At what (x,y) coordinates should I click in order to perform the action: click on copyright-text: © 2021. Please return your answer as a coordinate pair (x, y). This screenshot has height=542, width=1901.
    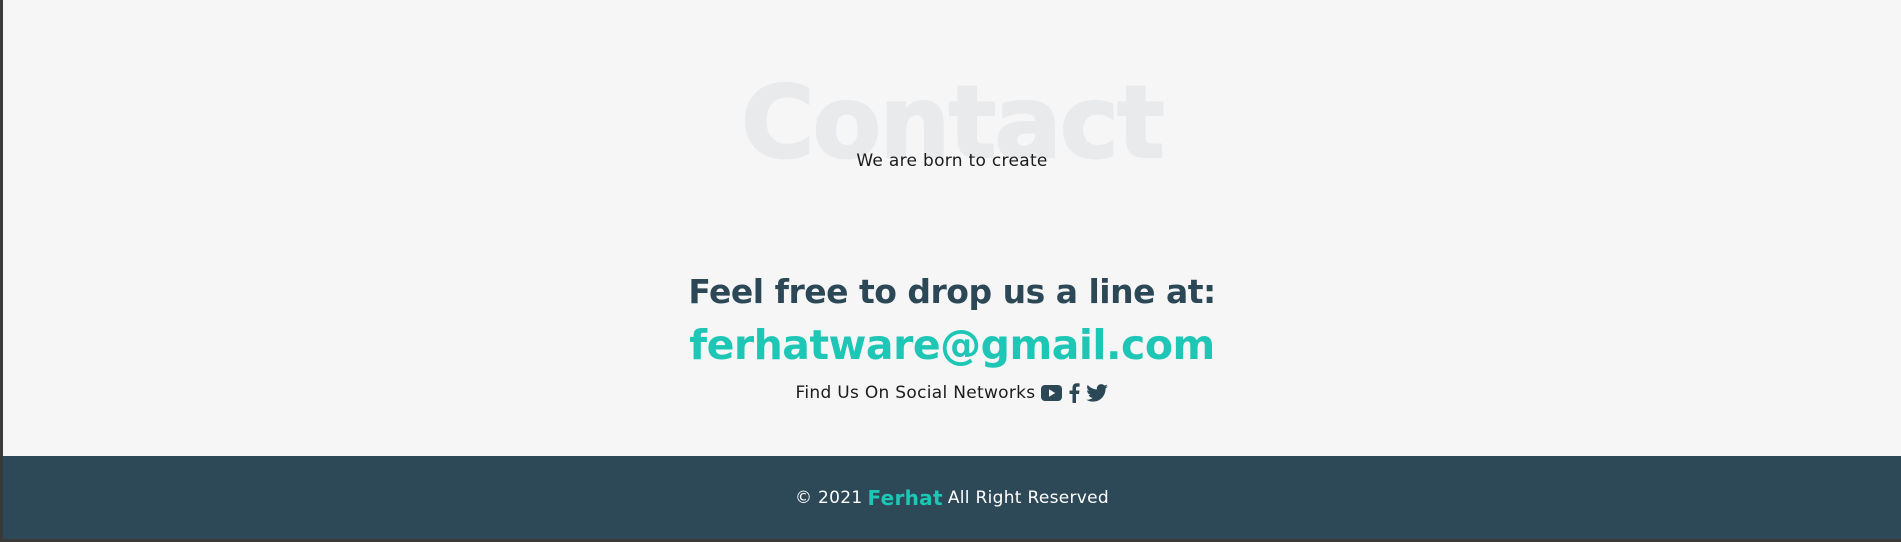
    Looking at the image, I should click on (828, 497).